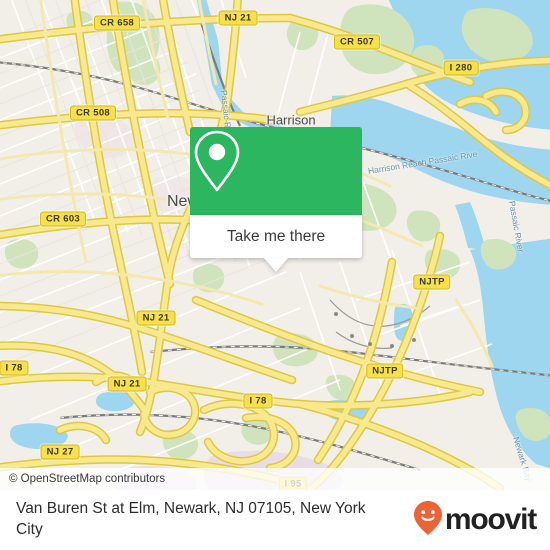 This screenshot has height=550, width=550. What do you see at coordinates (357, 42) in the screenshot?
I see `road-shield: CR 507` at bounding box center [357, 42].